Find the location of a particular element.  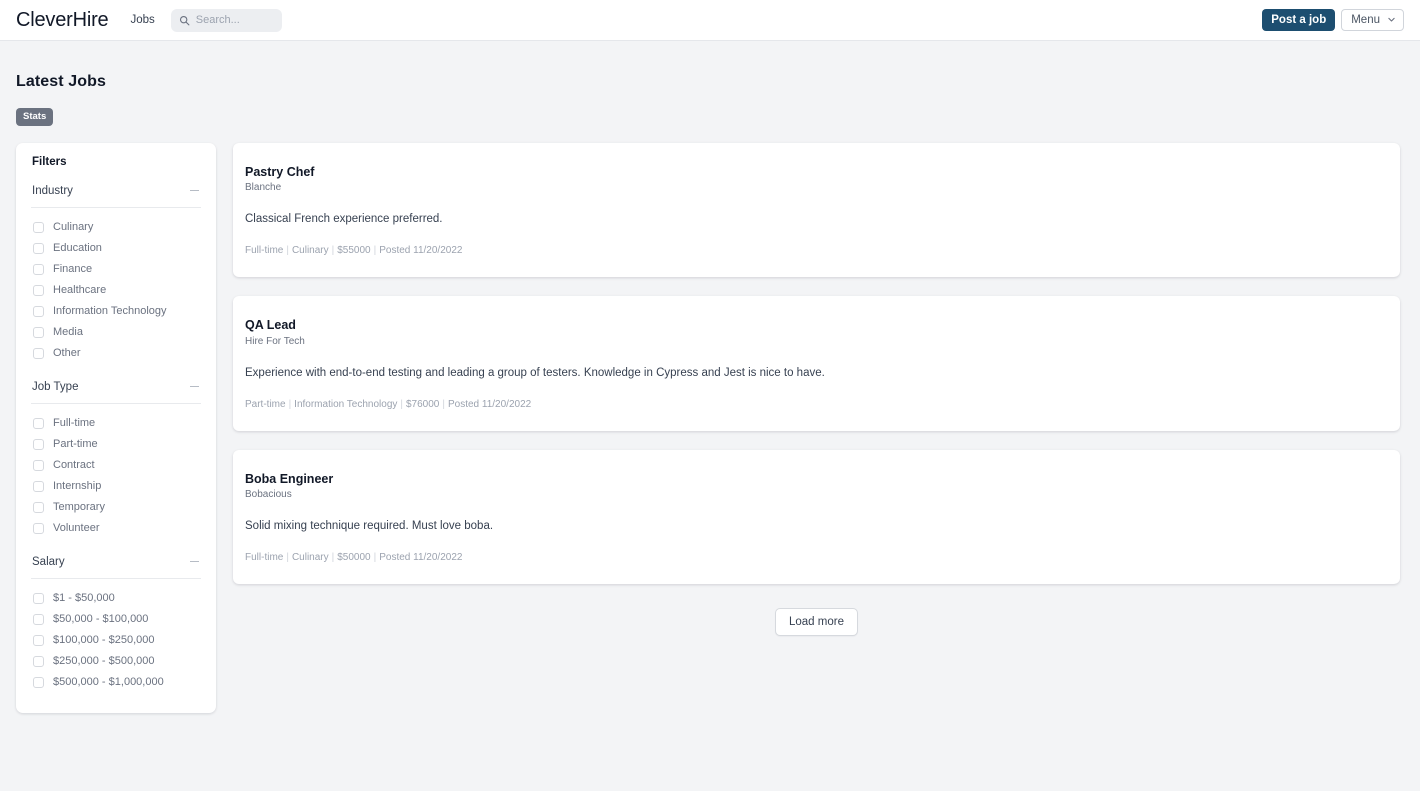

job-title: Boba Engineer is located at coordinates (289, 478).